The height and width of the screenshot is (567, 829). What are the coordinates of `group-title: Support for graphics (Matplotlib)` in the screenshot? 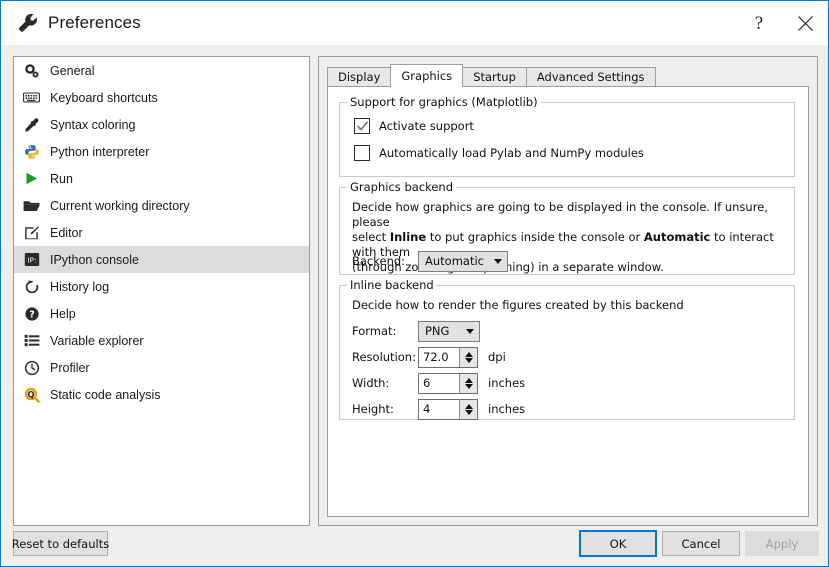 It's located at (444, 102).